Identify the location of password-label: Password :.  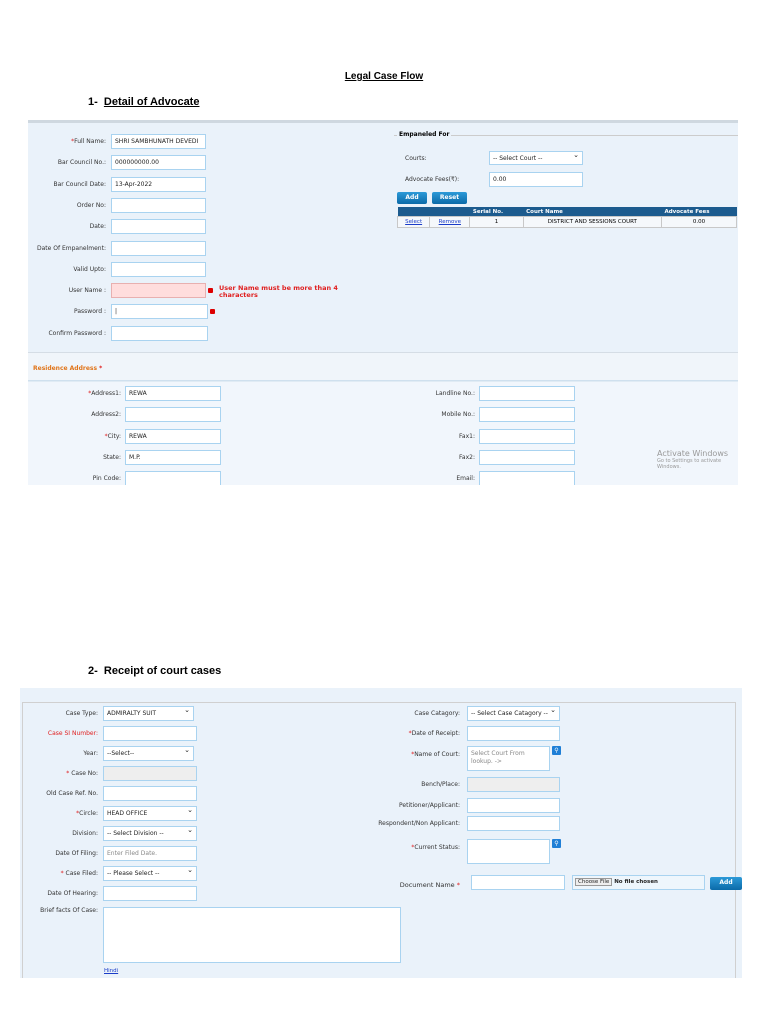
(67, 311).